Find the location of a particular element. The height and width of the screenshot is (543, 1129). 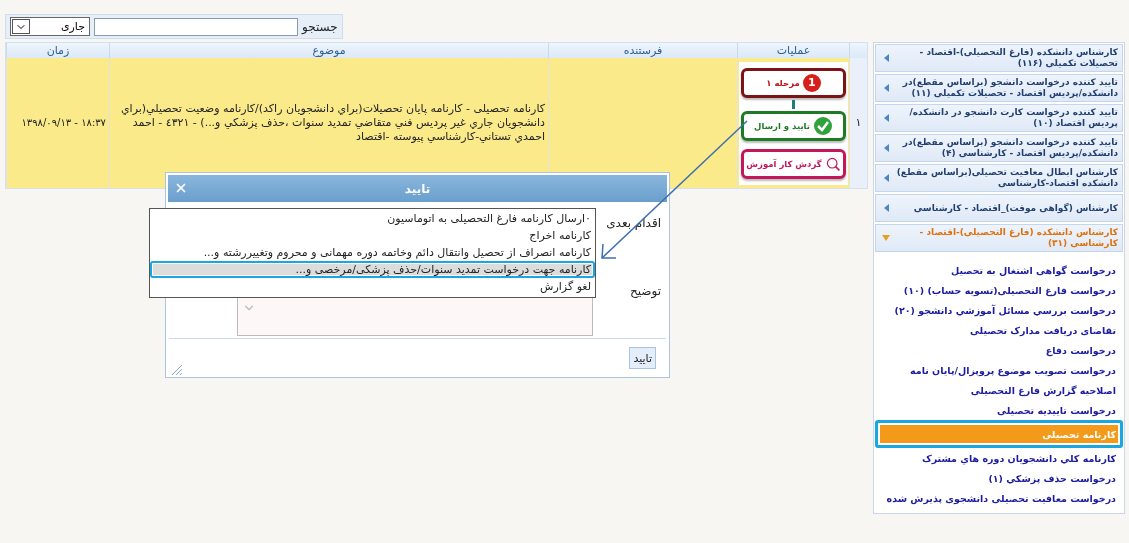

chevron-down-icon is located at coordinates (21, 26).